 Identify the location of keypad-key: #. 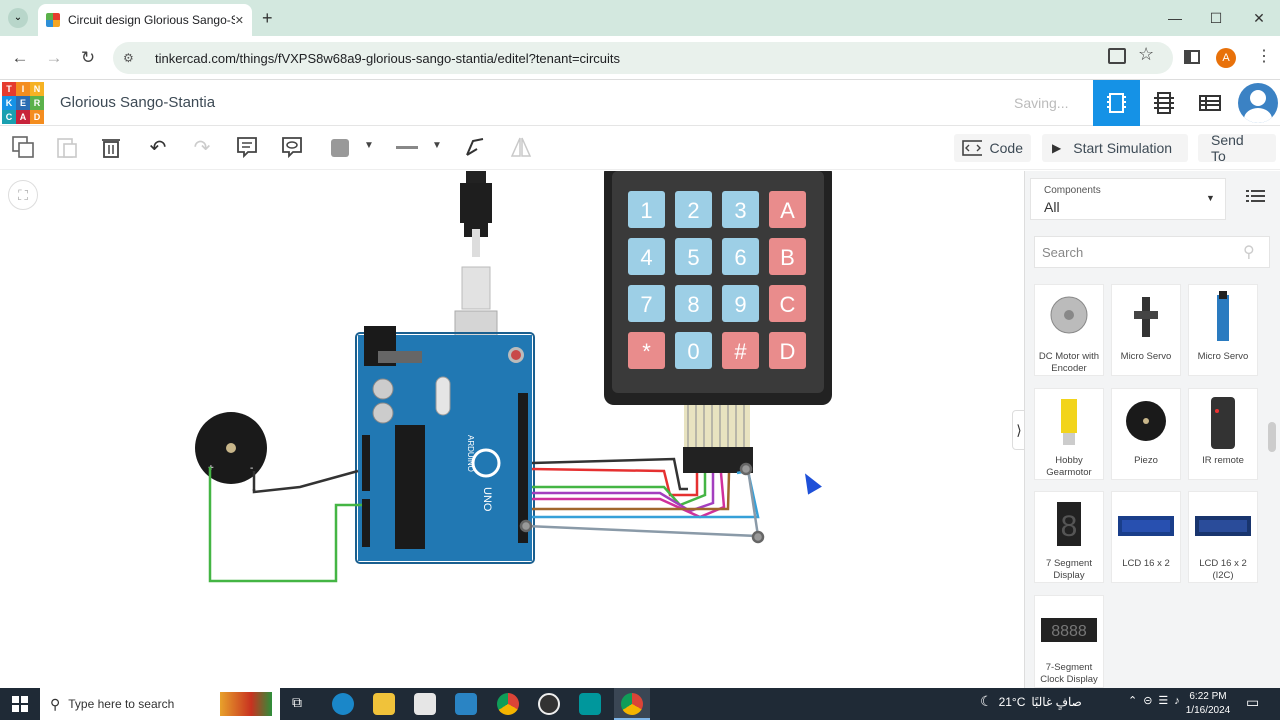
(740, 350).